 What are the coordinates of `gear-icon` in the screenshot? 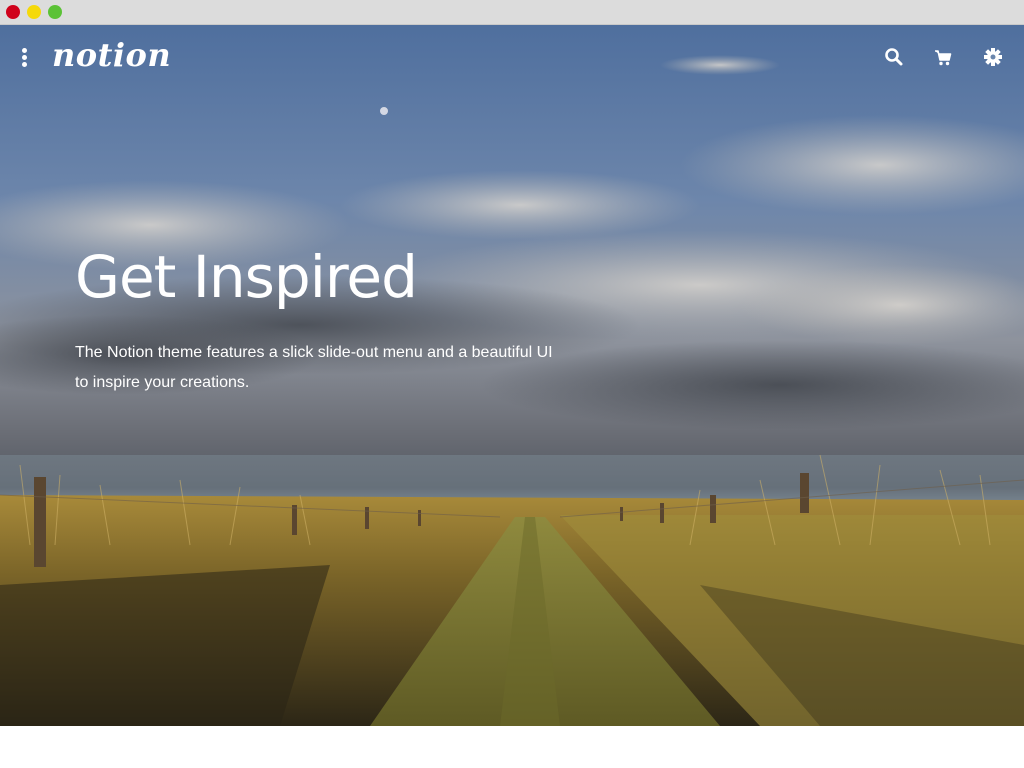 It's located at (993, 57).